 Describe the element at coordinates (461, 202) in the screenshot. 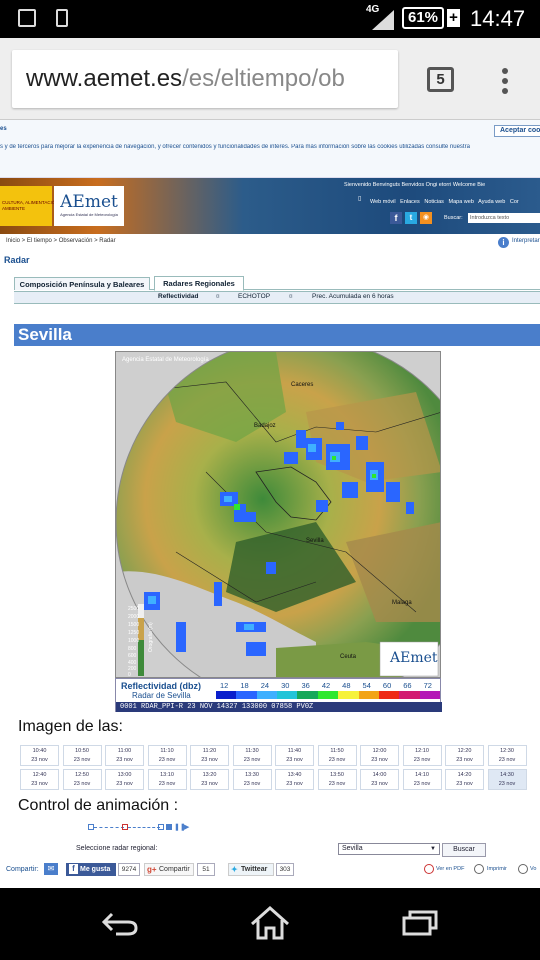

I see `link-mapa-web: Mapa web` at that location.